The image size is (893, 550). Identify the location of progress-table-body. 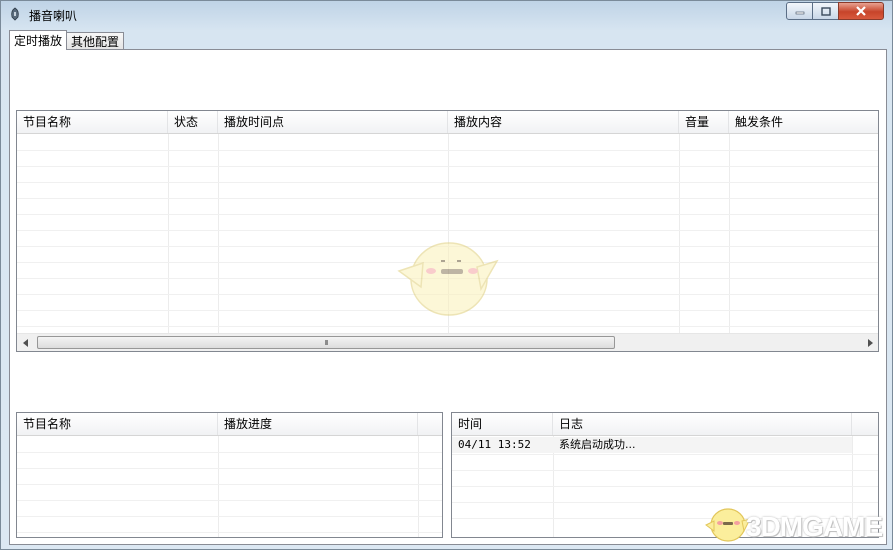
(229, 486).